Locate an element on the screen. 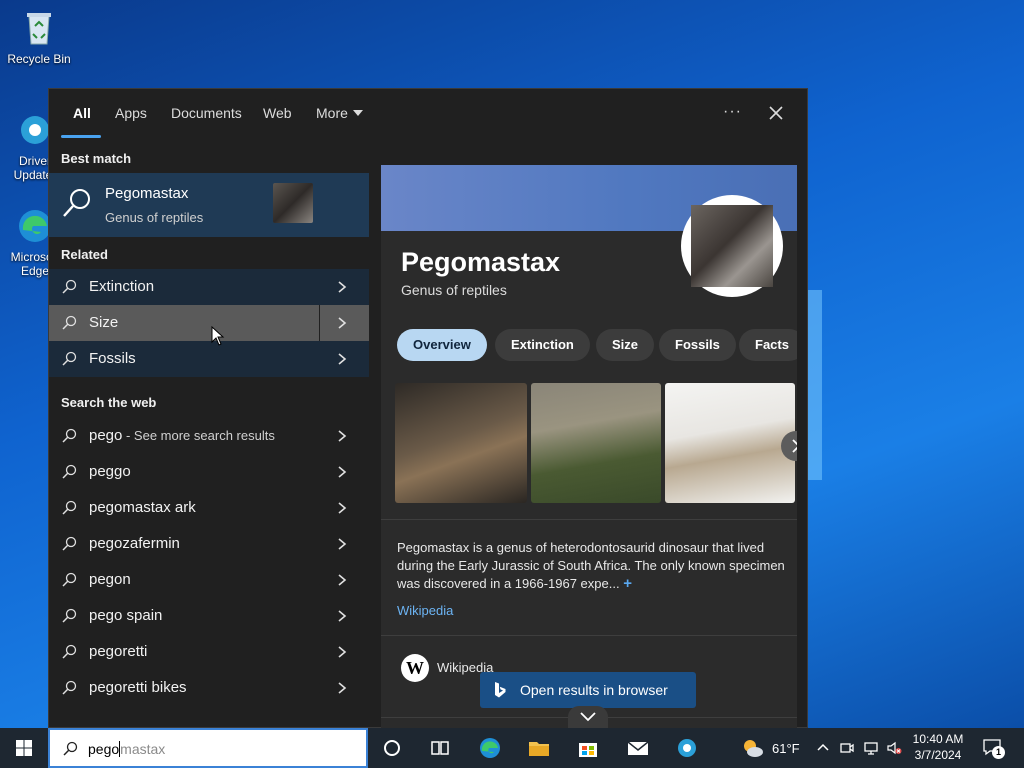 The width and height of the screenshot is (1024, 768). more-options-button: ··· is located at coordinates (732, 112).